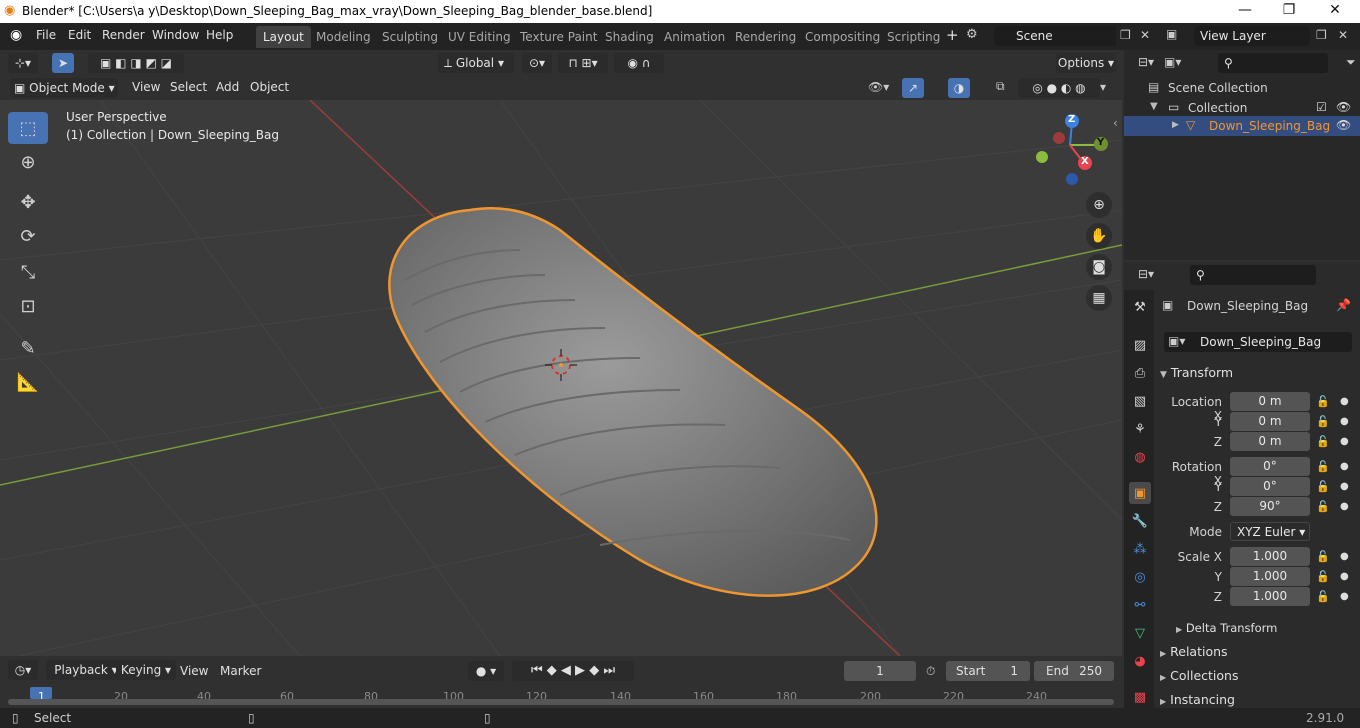 Image resolution: width=1360 pixels, height=728 pixels. Describe the element at coordinates (1242, 126) in the screenshot. I see `outliner-row-down-sleeping-bag: ▶ ▽ Down_Sleeping_Bag 👁` at that location.